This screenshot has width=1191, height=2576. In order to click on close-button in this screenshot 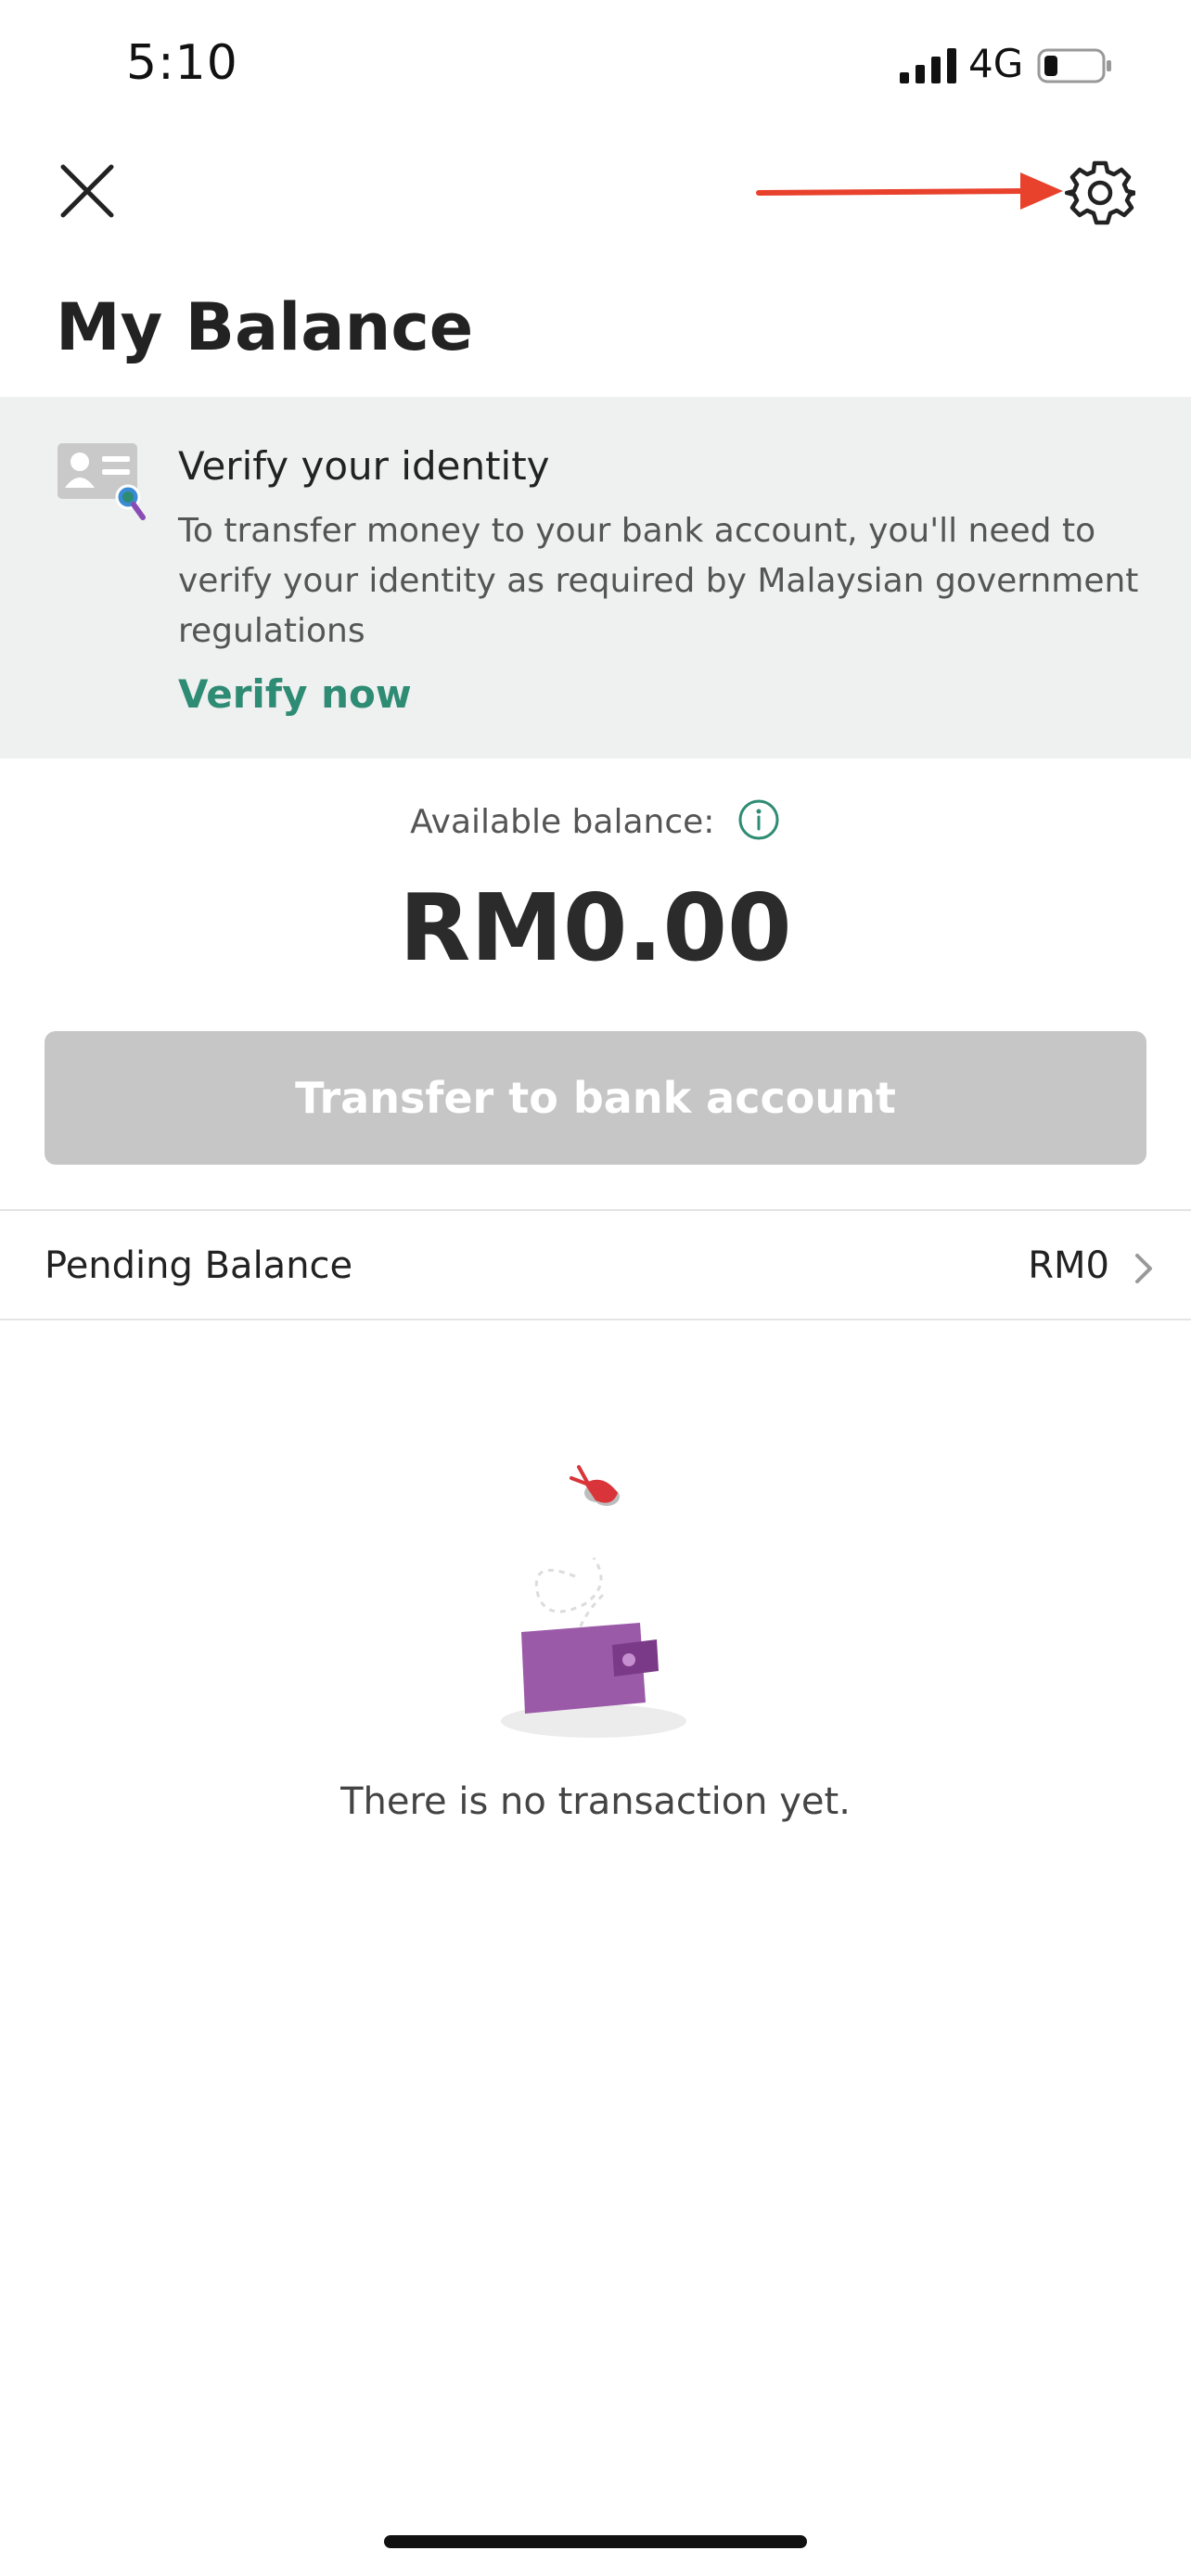, I will do `click(87, 191)`.